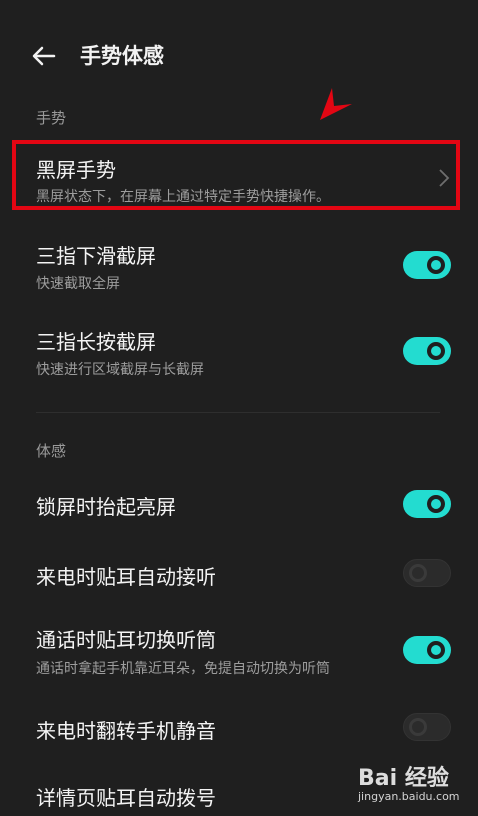 This screenshot has width=478, height=816. Describe the element at coordinates (96, 256) in the screenshot. I see `row-title: 三指下滑截屏` at that location.